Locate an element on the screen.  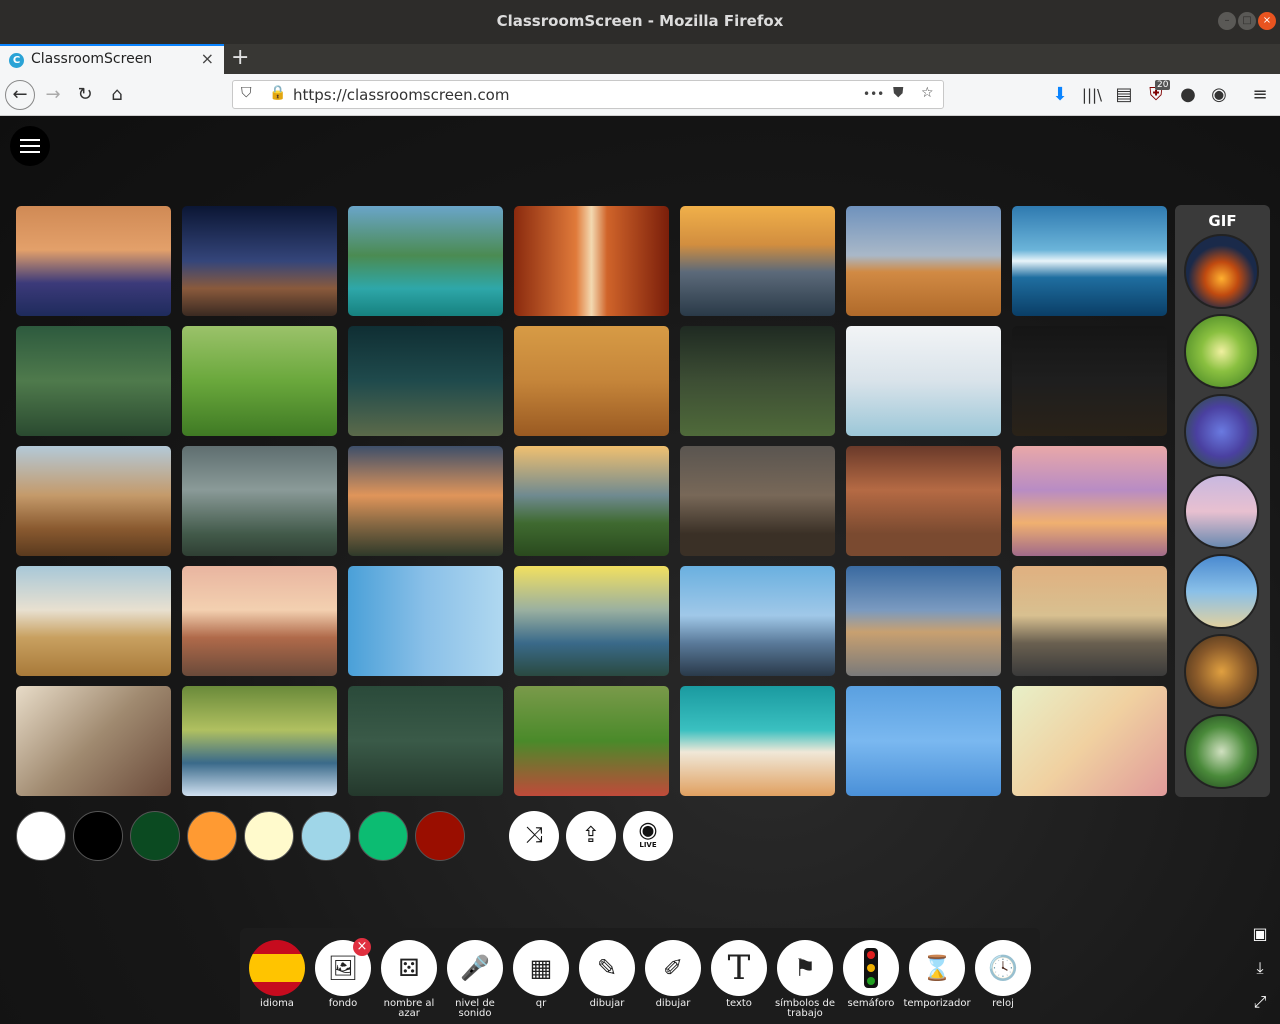
tab-close-icon: × is located at coordinates (207, 58).